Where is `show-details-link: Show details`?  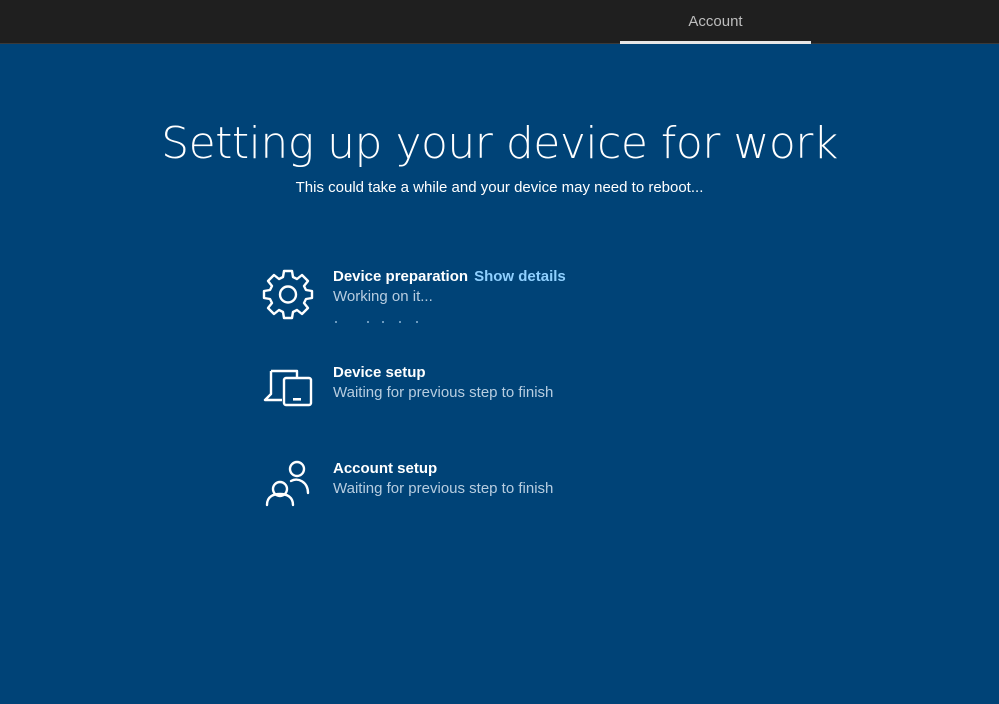 show-details-link: Show details is located at coordinates (520, 276).